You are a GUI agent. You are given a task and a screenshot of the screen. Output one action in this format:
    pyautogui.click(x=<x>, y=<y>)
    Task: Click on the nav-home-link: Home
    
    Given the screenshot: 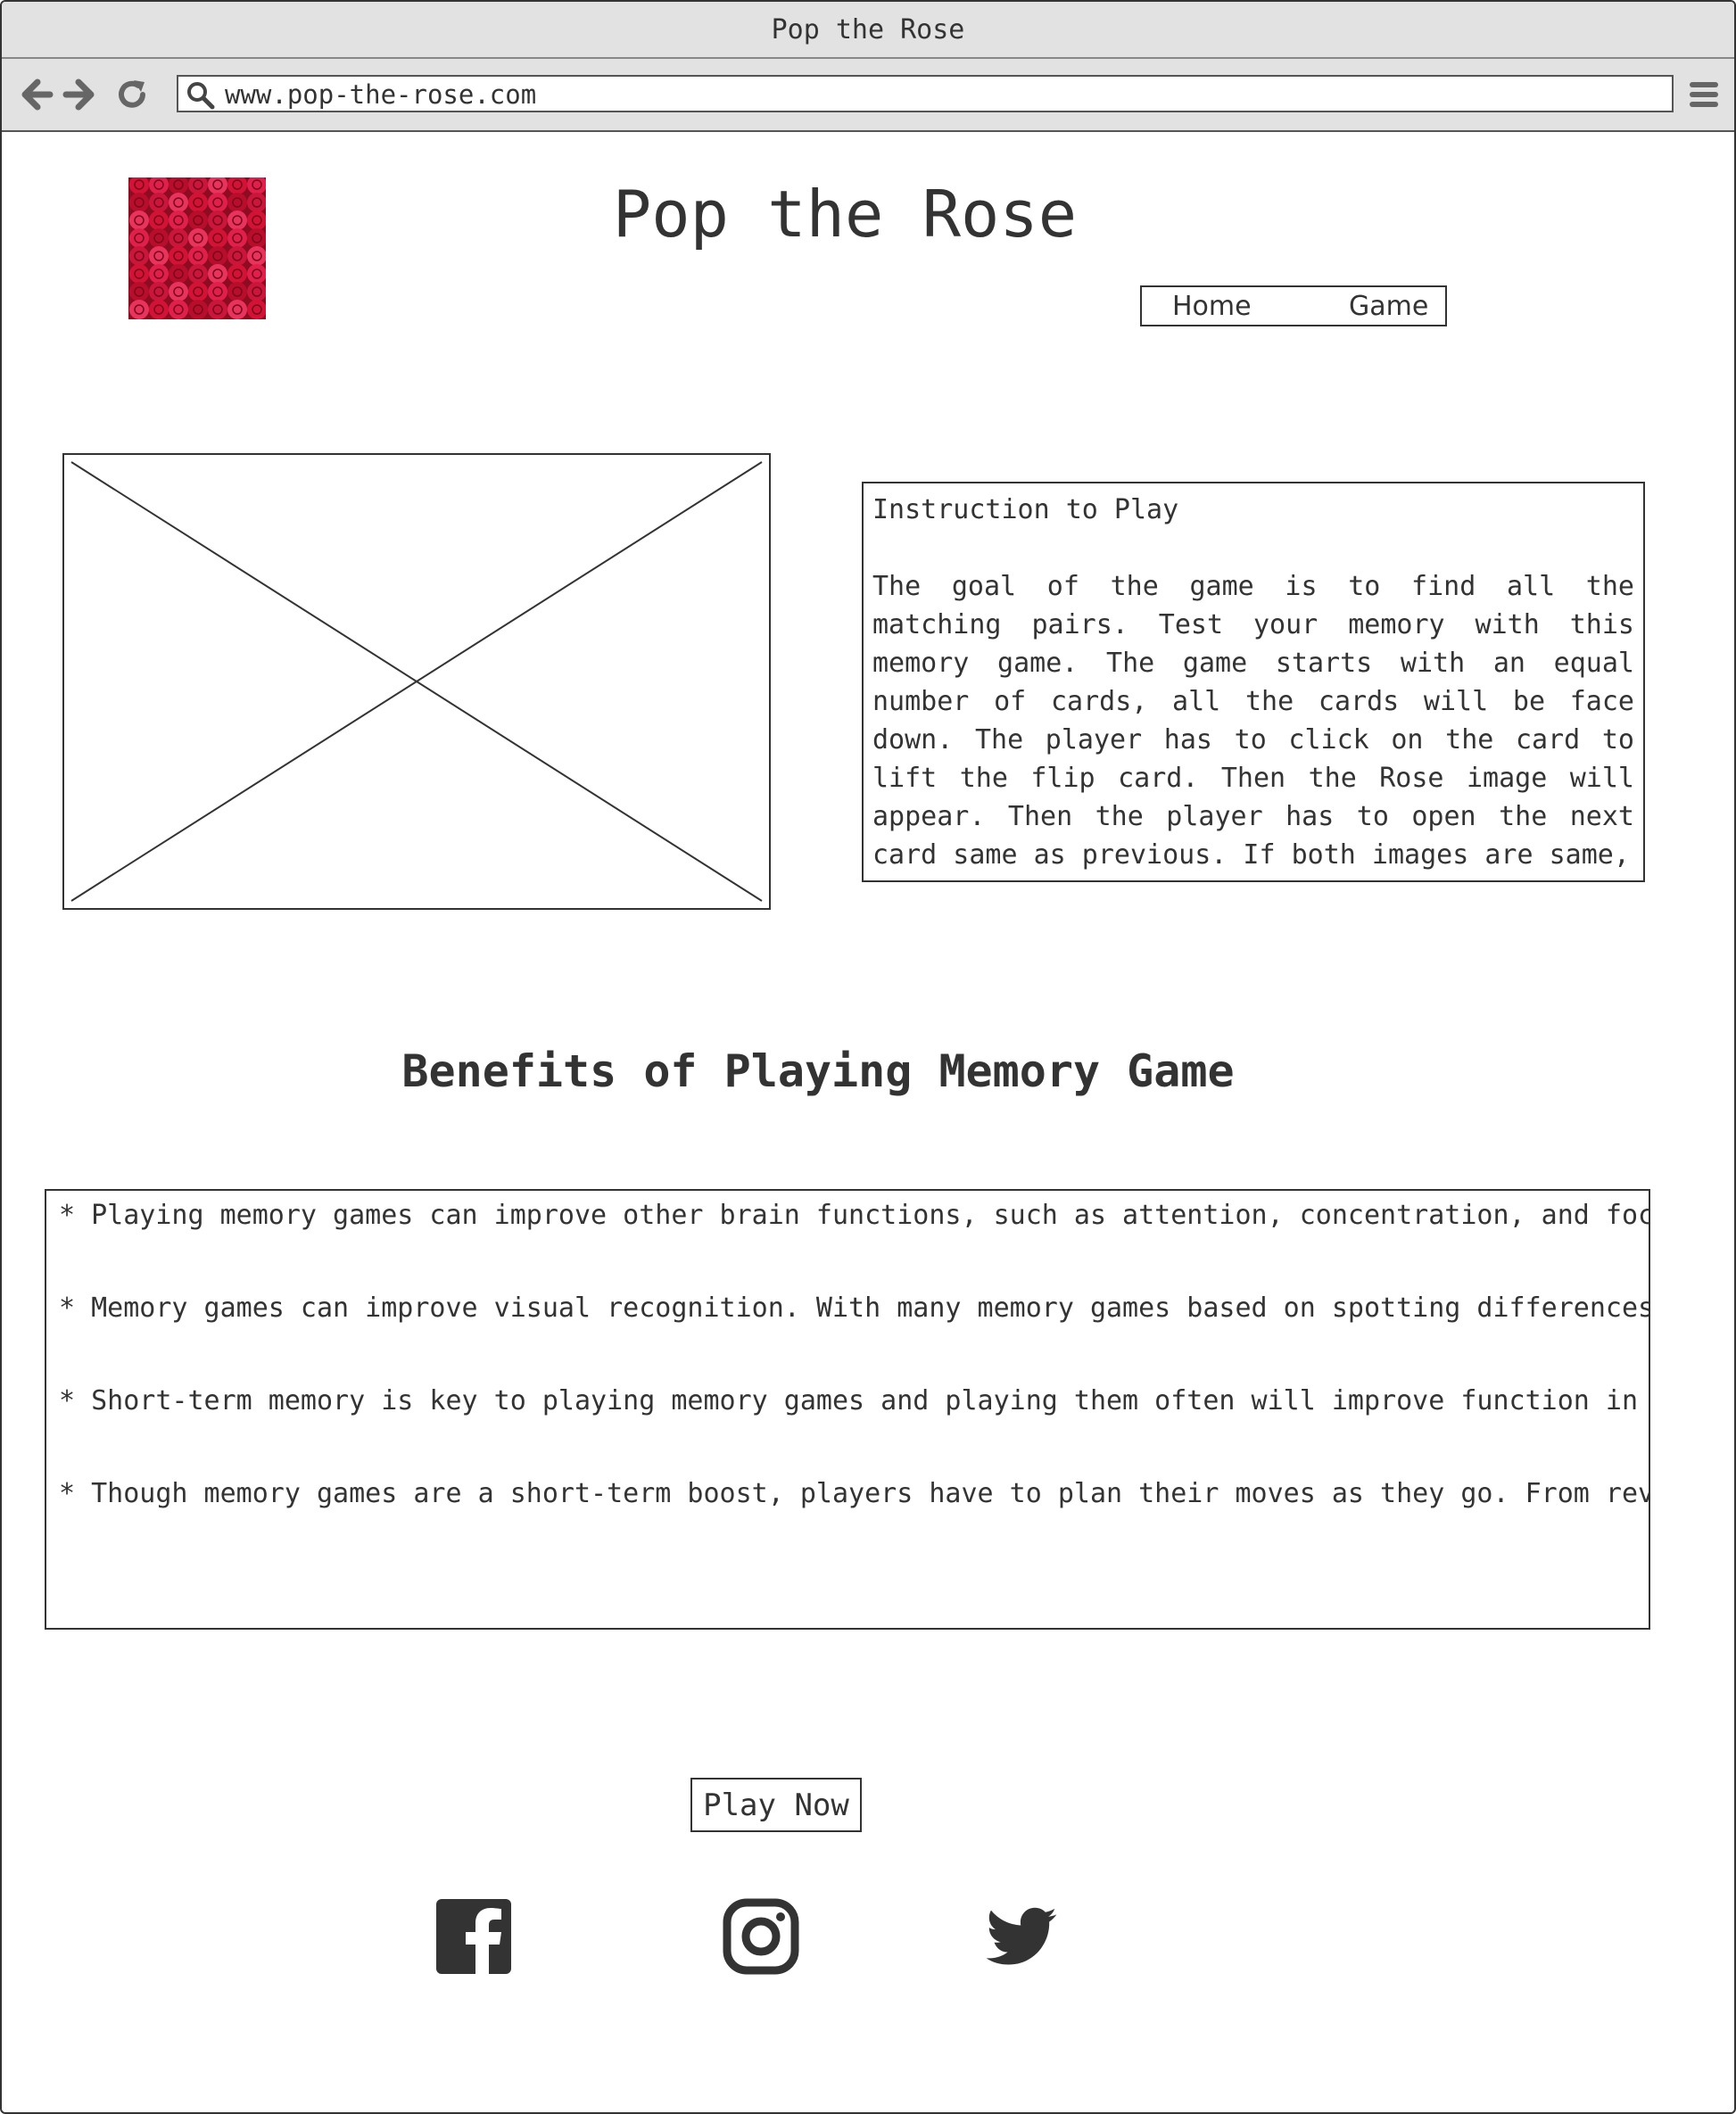 What is the action you would take?
    pyautogui.click(x=1212, y=307)
    